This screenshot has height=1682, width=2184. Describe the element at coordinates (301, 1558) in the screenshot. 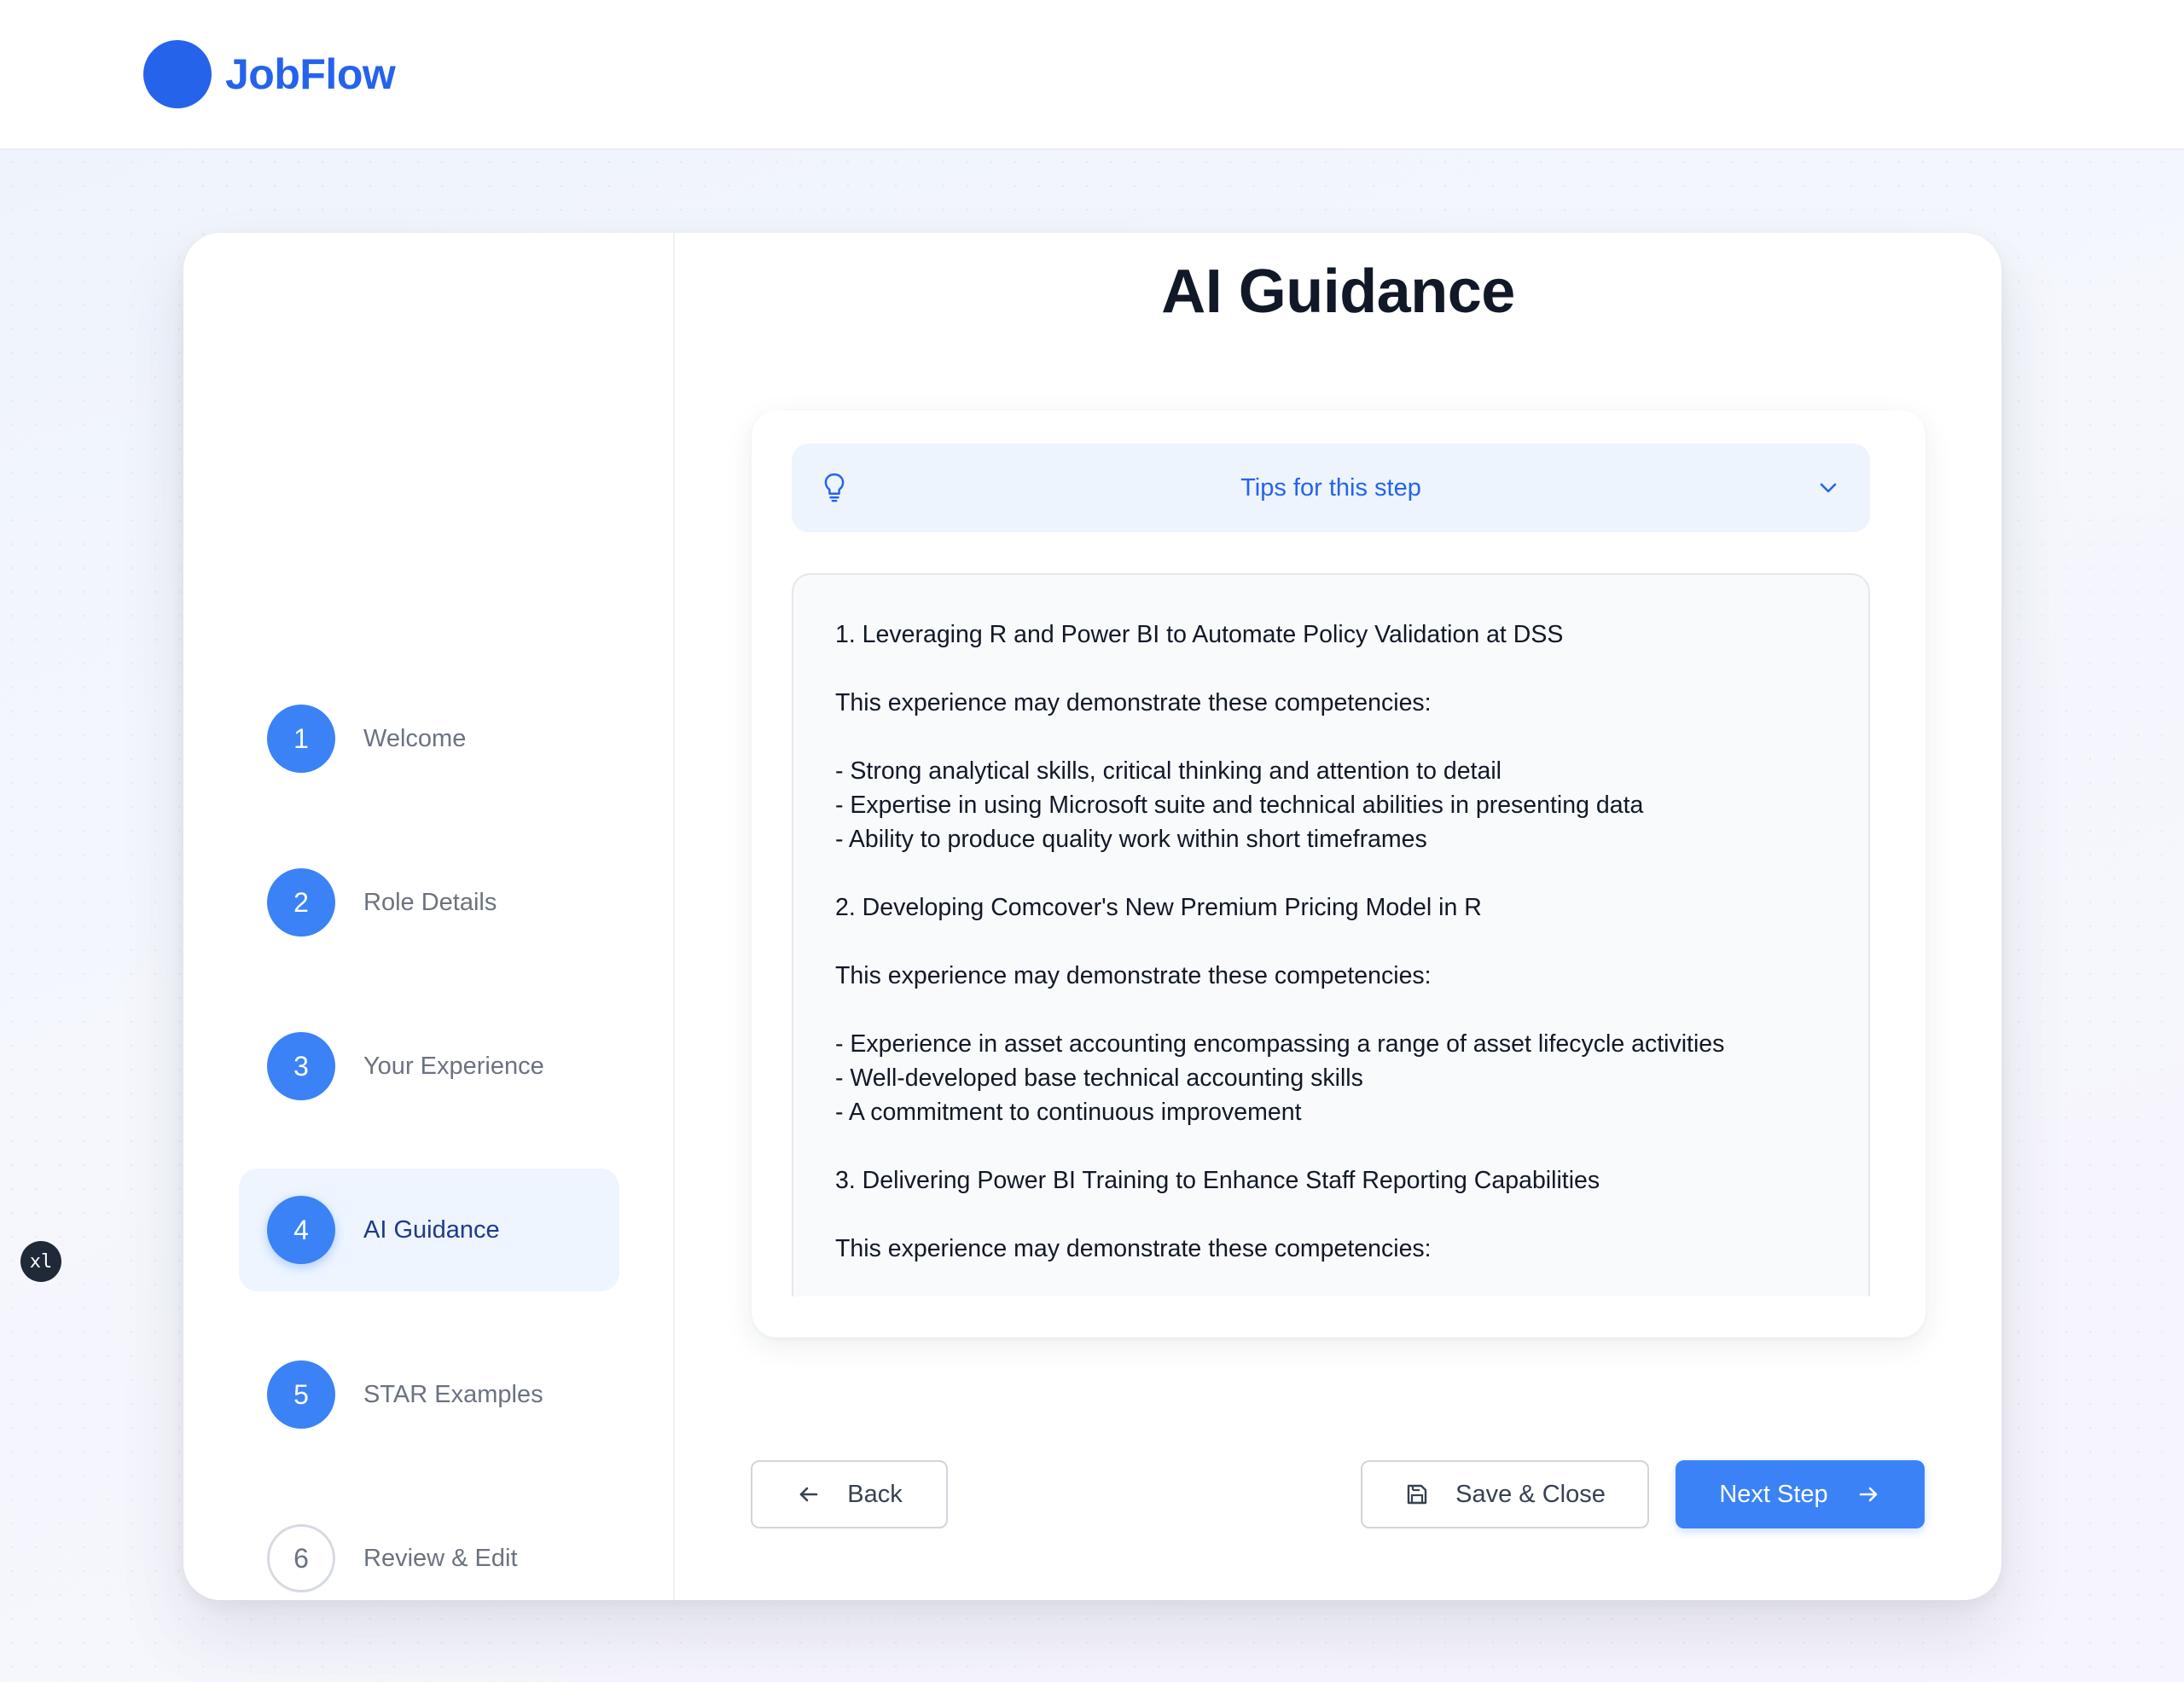

I see `step-number-badge: 6` at that location.